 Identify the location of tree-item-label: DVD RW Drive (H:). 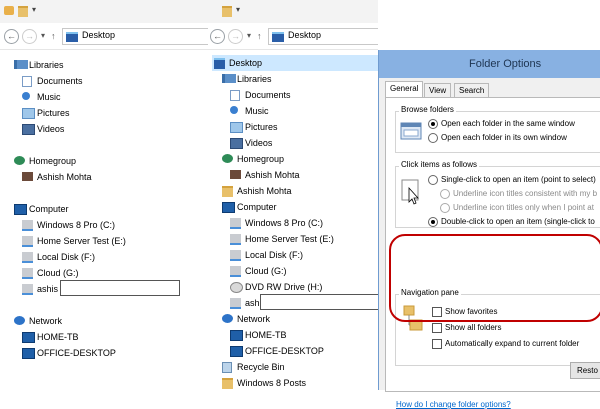
(284, 287).